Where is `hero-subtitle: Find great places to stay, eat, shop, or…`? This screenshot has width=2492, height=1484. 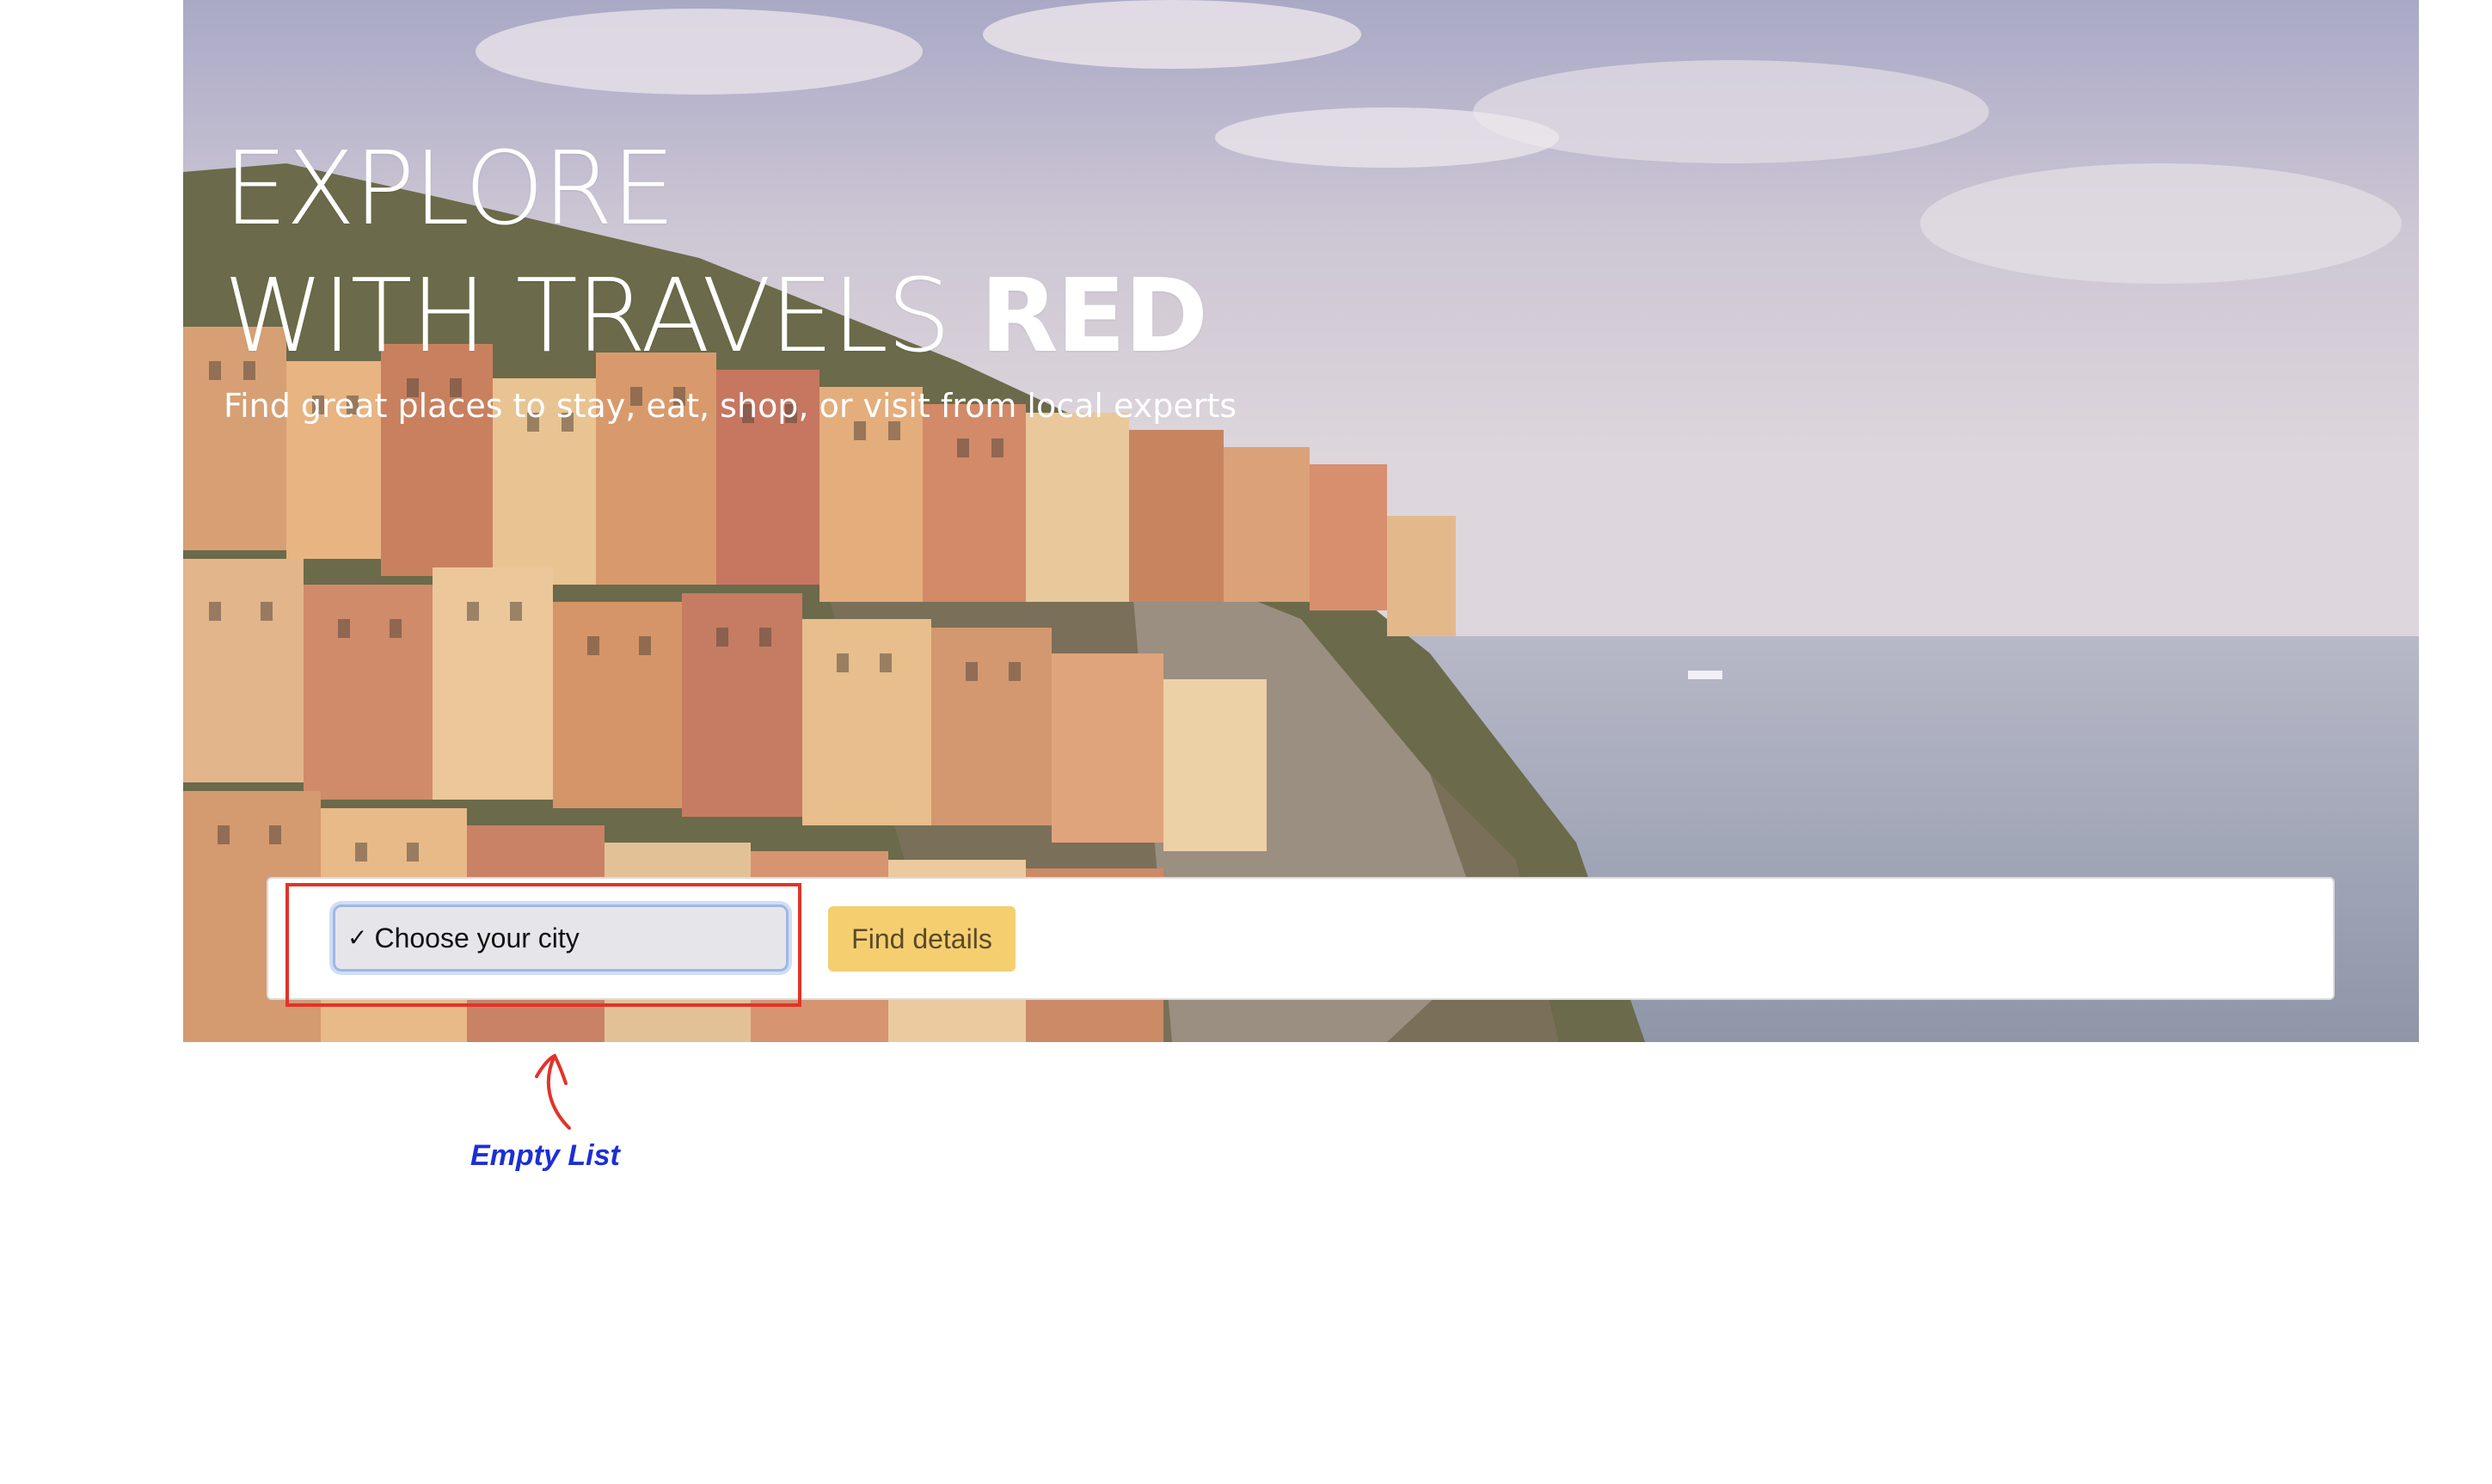 hero-subtitle: Find great places to stay, eat, shop, or… is located at coordinates (731, 406).